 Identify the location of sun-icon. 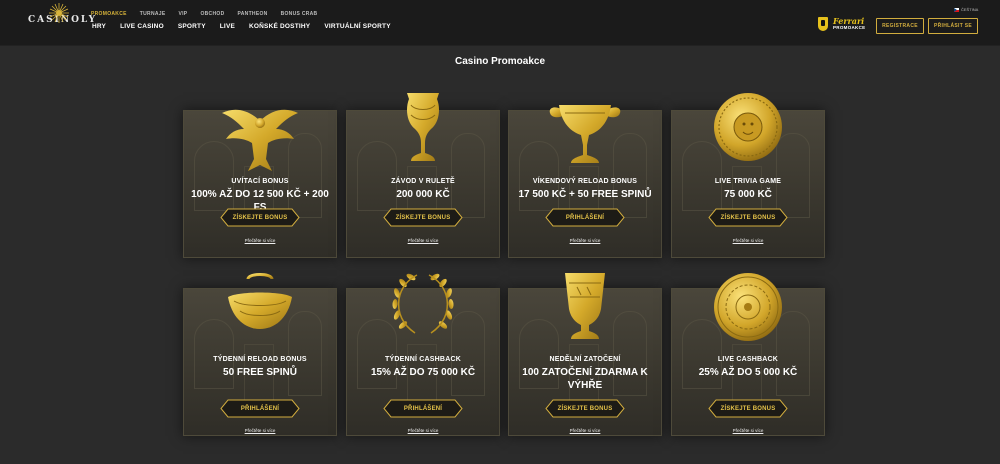
(59, 13).